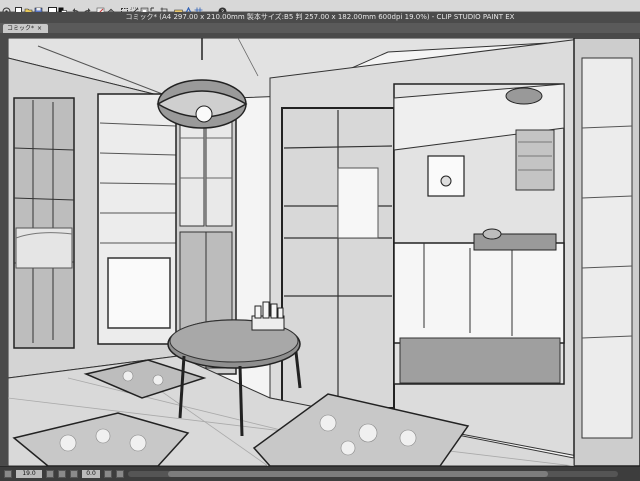  Describe the element at coordinates (124, 8) in the screenshot. I see `transform-icon` at that location.